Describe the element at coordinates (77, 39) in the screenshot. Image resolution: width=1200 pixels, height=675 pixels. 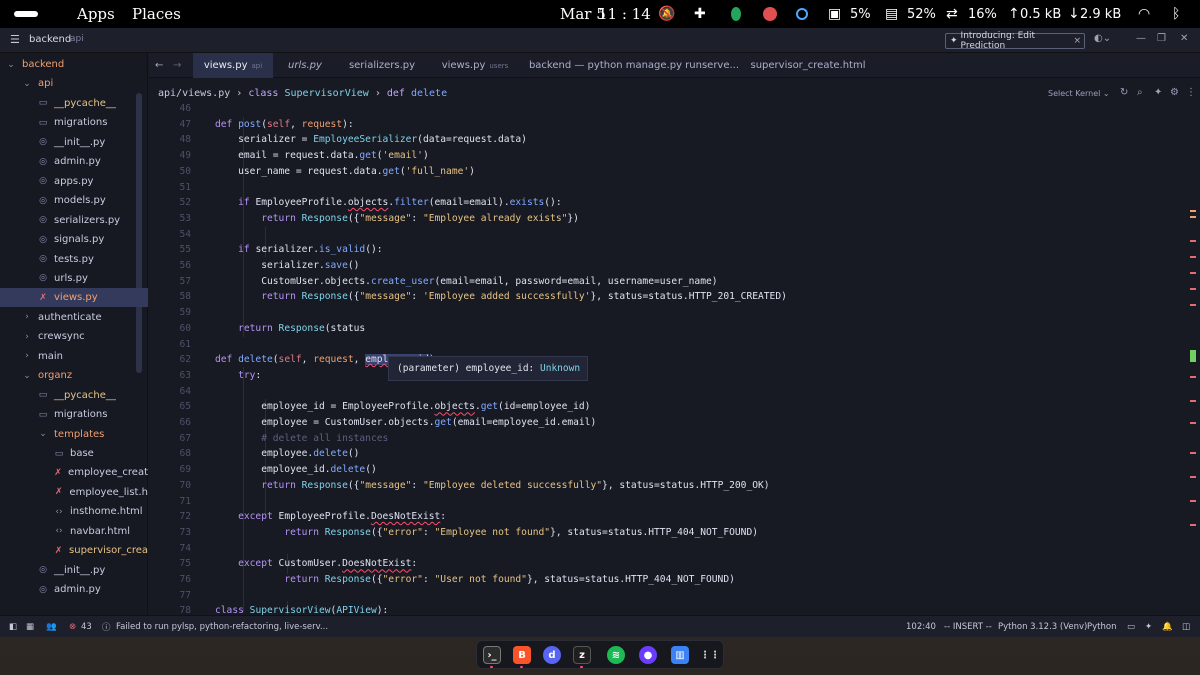
I see `project-branch: api` at that location.